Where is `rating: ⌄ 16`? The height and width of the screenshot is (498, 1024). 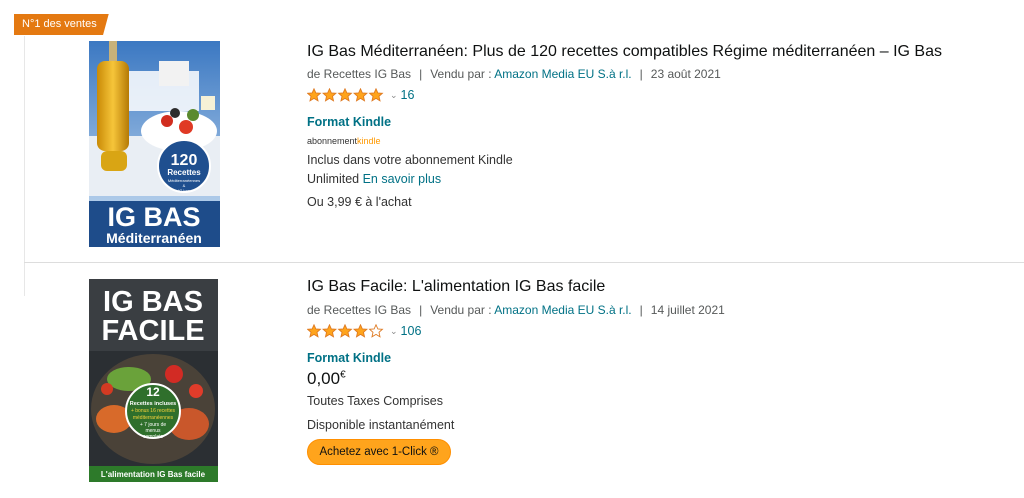 rating: ⌄ 16 is located at coordinates (360, 95).